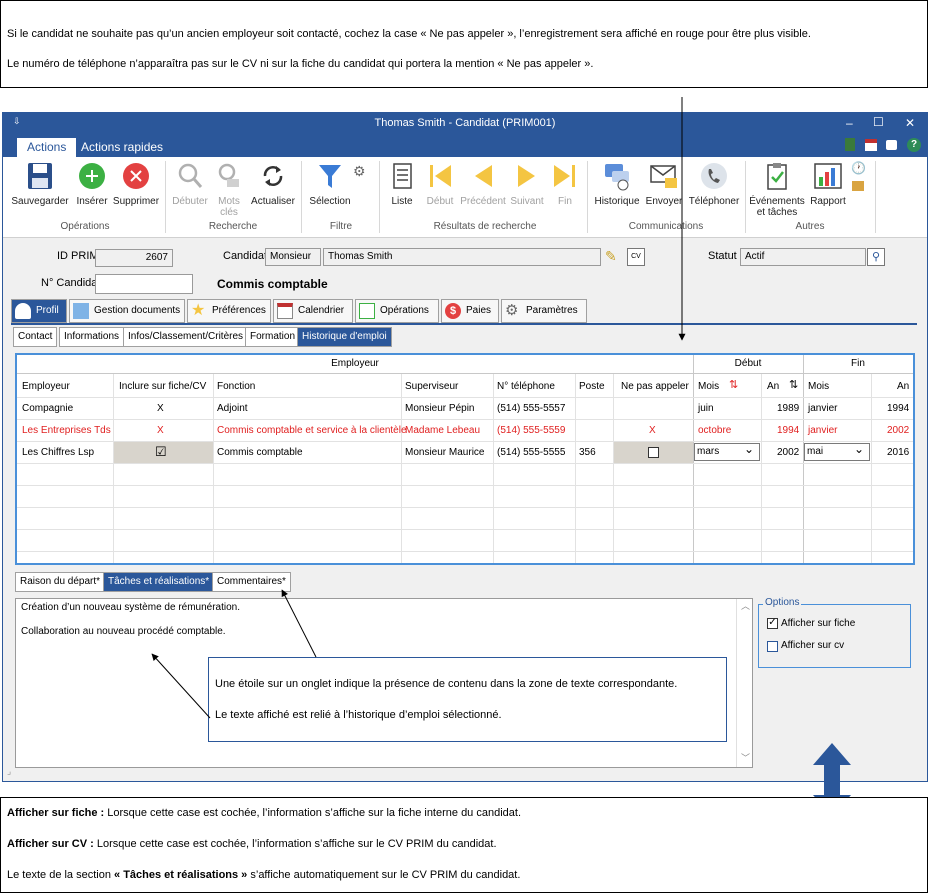 The width and height of the screenshot is (928, 893). What do you see at coordinates (181, 875) in the screenshot?
I see `section-term: « Tâches et réalisations »` at bounding box center [181, 875].